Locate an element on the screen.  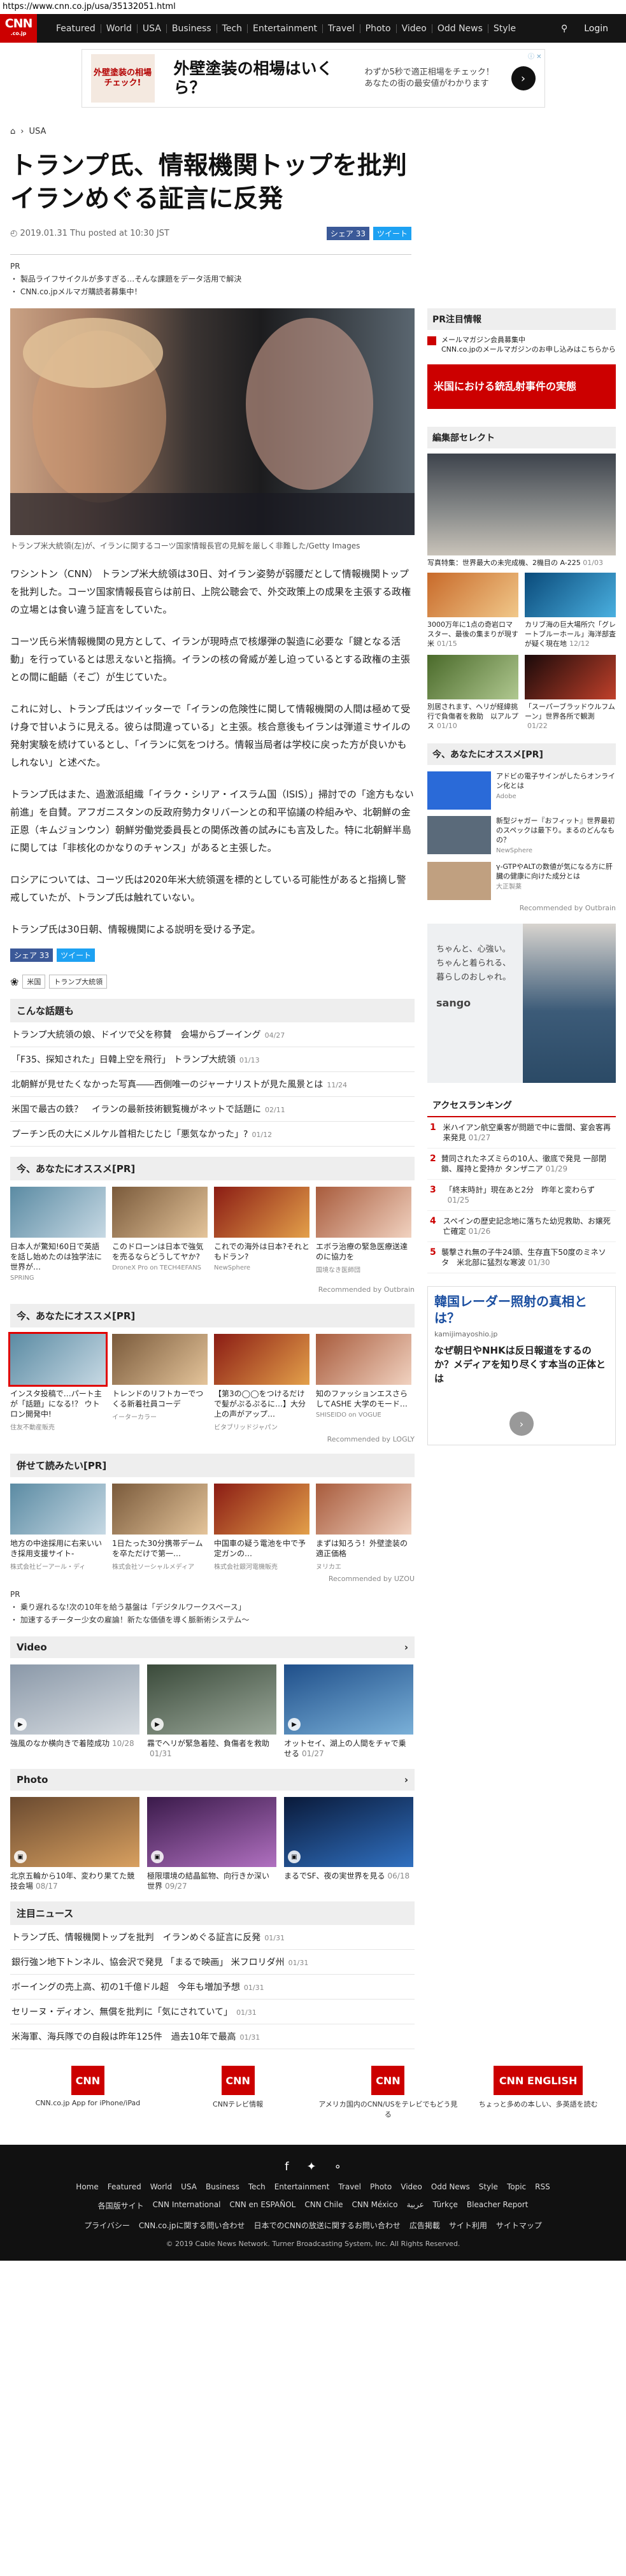
editor-grid-item: カリブ海の巨大場所穴「グレートブルーホール」海洋部査が疑く現在地 12/12 is located at coordinates (570, 610).